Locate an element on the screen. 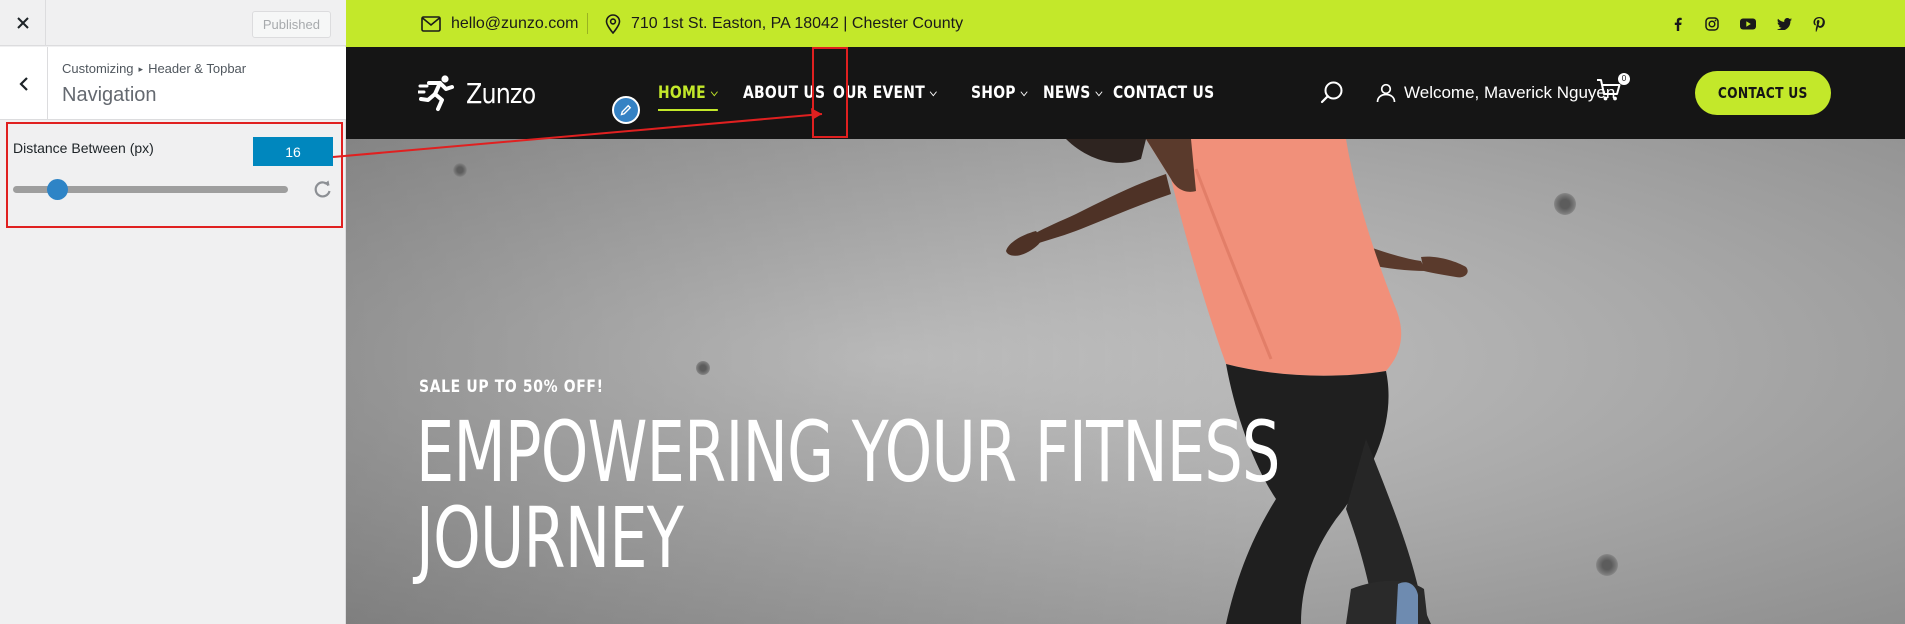 The height and width of the screenshot is (624, 1905). cta-label: CONTACT US is located at coordinates (1763, 93).